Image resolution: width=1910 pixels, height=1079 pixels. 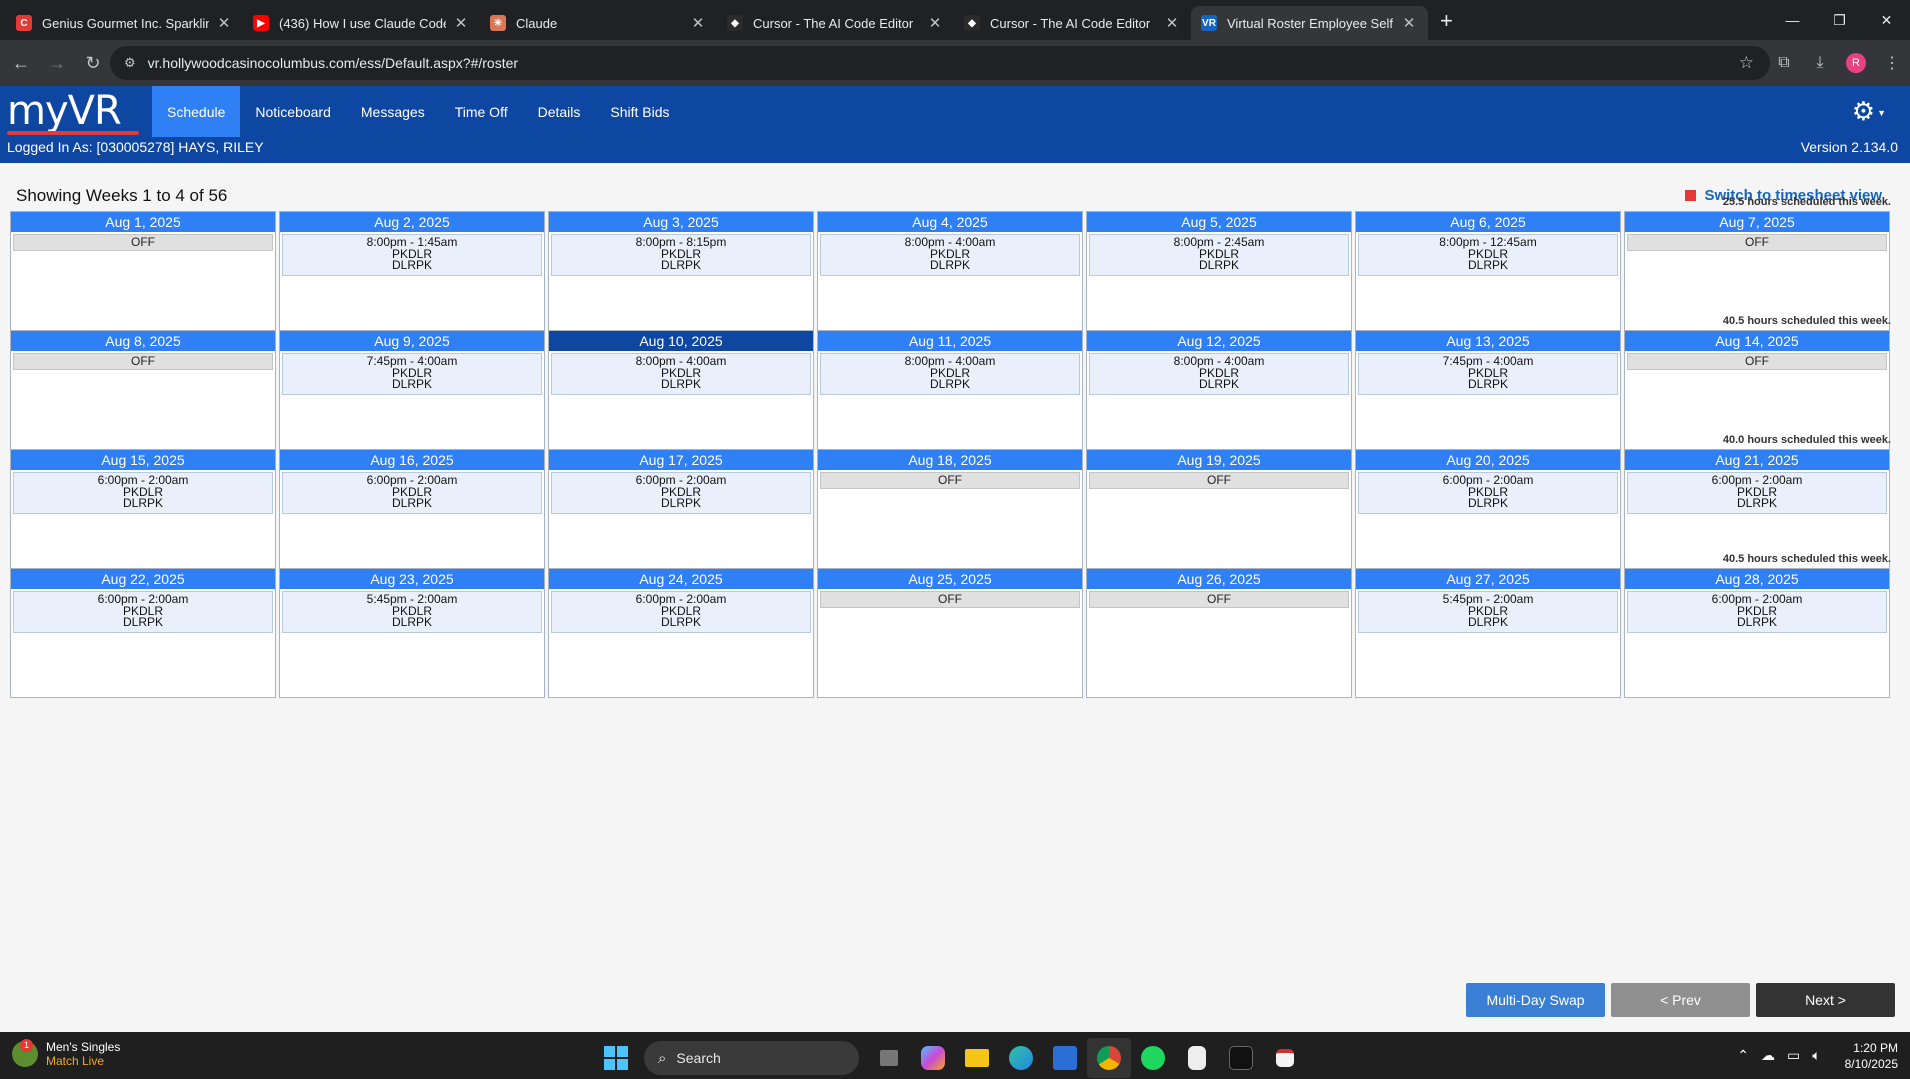 I want to click on edge-icon, so click(x=1021, y=1058).